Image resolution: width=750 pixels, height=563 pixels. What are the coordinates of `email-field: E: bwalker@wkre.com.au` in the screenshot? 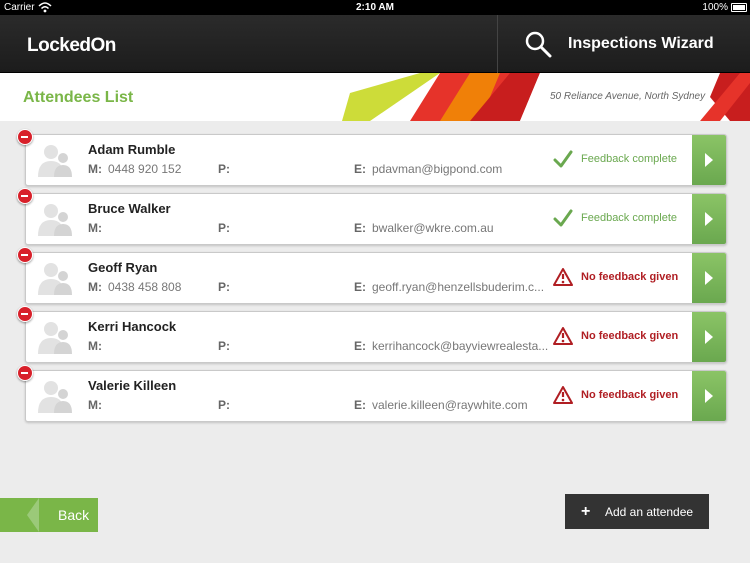 It's located at (424, 228).